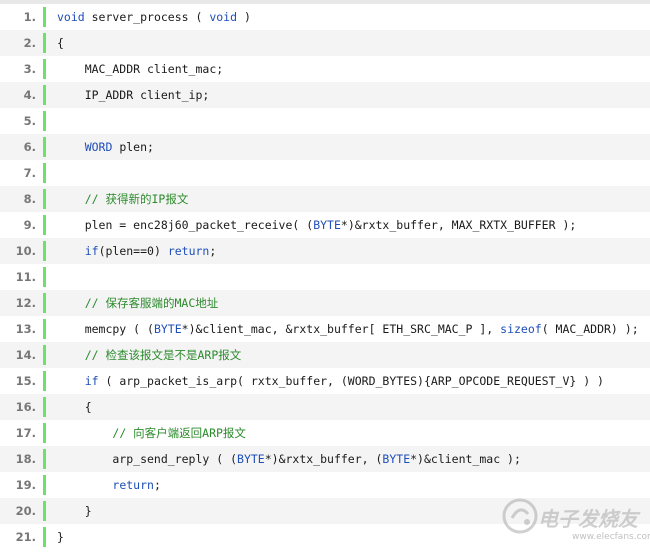 This screenshot has width=650, height=552. I want to click on watermark-logo-icon, so click(520, 516).